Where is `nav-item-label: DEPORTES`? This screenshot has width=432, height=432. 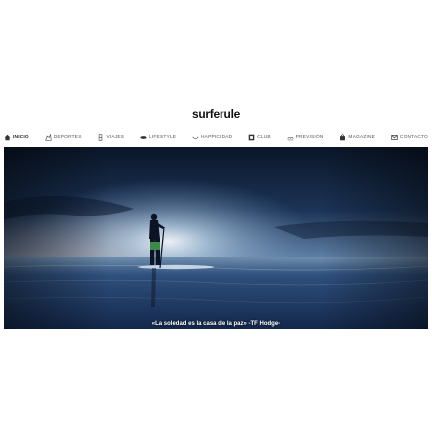 nav-item-label: DEPORTES is located at coordinates (67, 137).